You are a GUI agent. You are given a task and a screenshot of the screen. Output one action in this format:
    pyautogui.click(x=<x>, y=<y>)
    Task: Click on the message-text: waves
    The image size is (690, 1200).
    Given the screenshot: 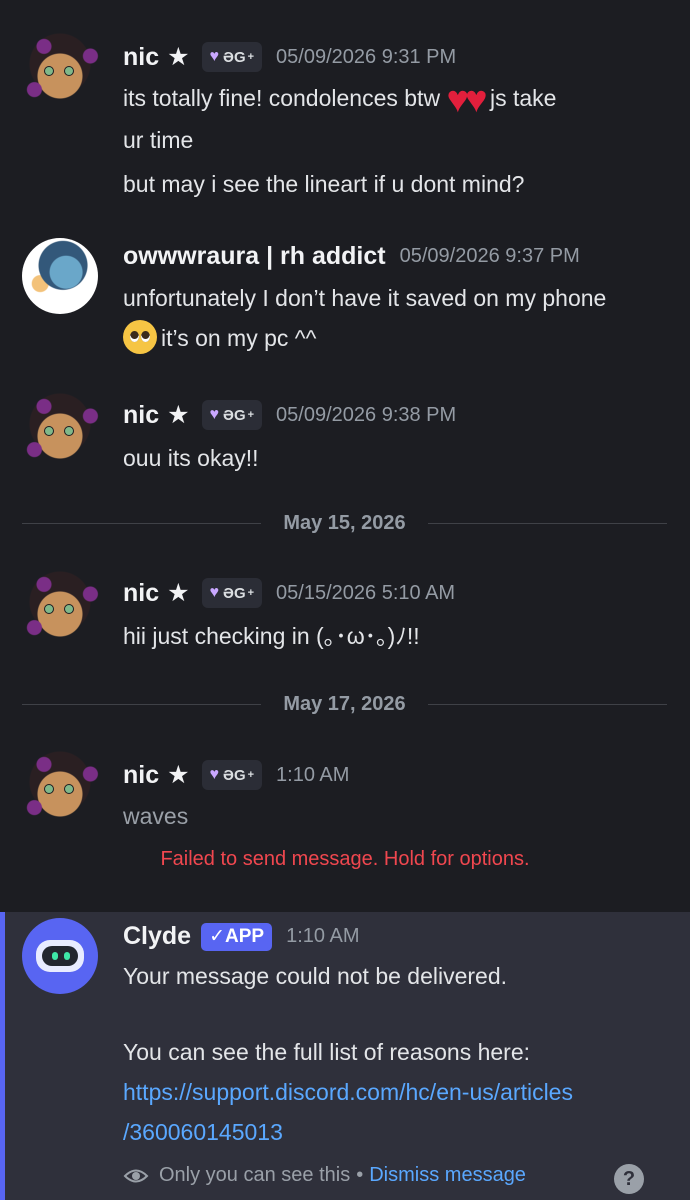 What is the action you would take?
    pyautogui.click(x=156, y=816)
    